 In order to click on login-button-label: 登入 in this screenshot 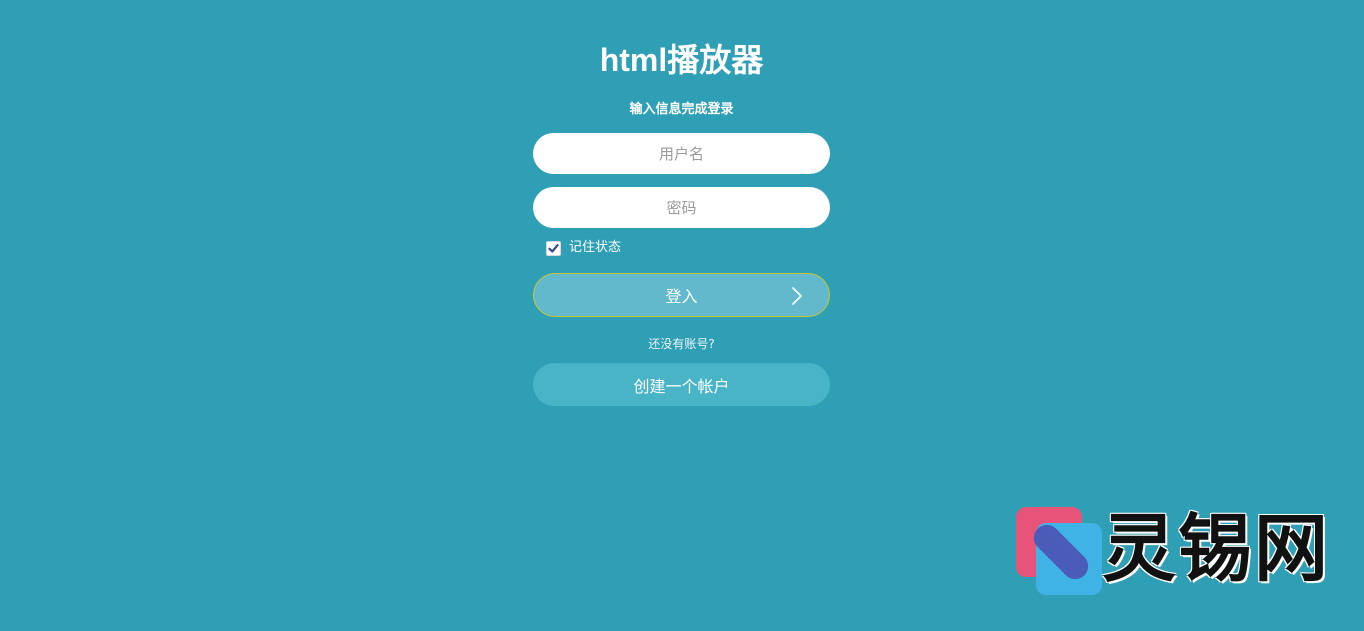, I will do `click(681, 297)`.